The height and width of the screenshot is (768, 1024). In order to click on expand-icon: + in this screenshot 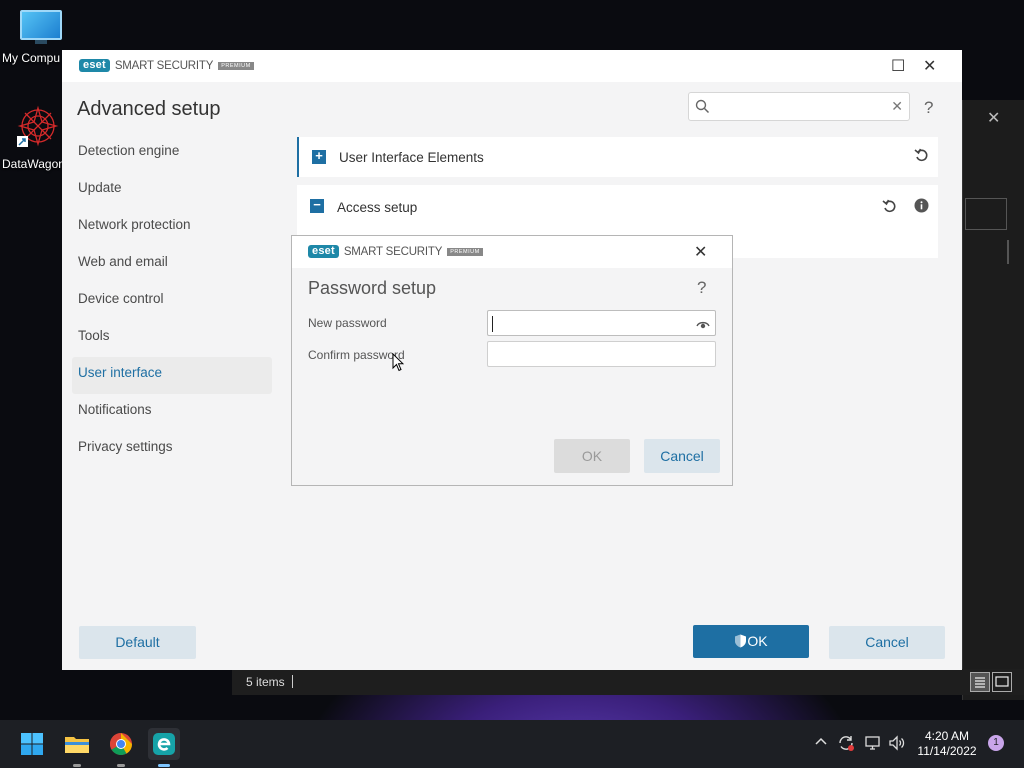, I will do `click(319, 156)`.